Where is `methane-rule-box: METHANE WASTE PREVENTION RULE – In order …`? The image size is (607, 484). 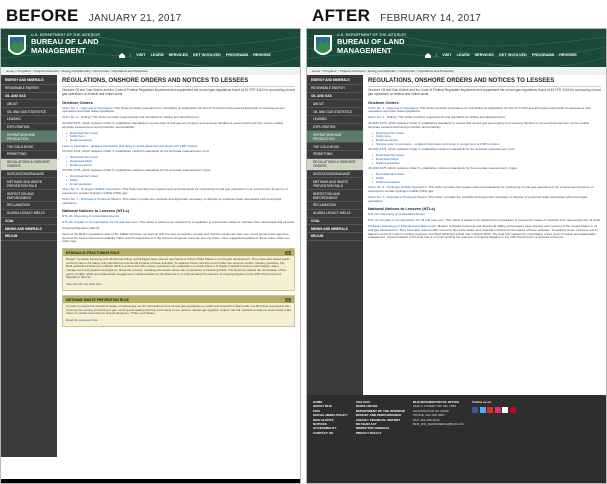
methane-rule-box: METHANE WASTE PREVENTION RULE – In order … is located at coordinates (178, 311).